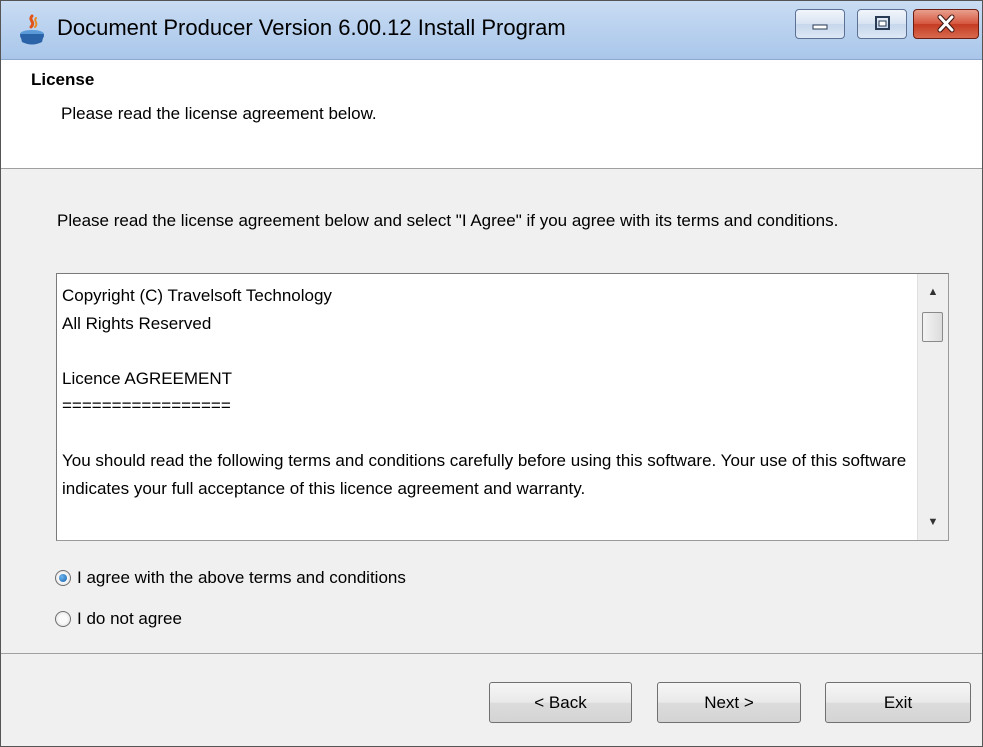  What do you see at coordinates (219, 113) in the screenshot?
I see `page-subtitle: Please read the license agreement below.` at bounding box center [219, 113].